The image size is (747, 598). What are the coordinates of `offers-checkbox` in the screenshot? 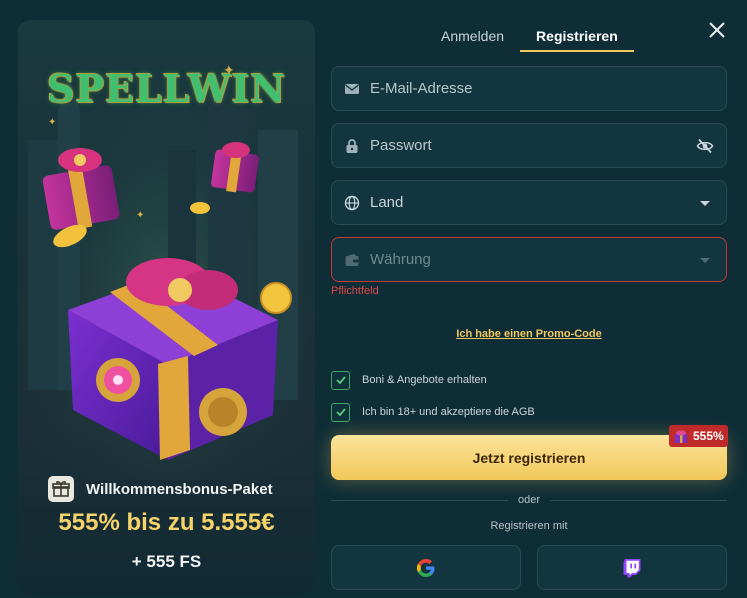 It's located at (340, 380).